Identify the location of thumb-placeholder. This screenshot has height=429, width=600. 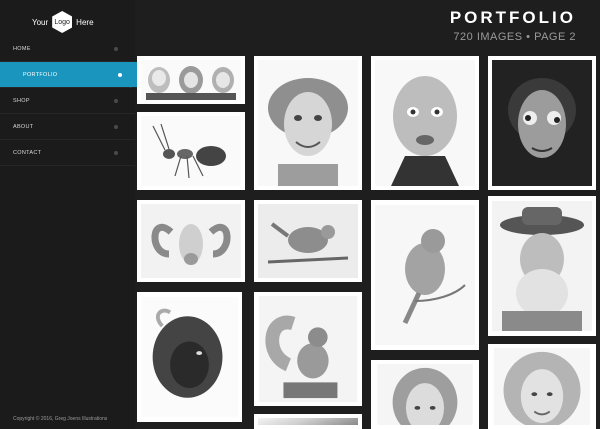
(308, 421).